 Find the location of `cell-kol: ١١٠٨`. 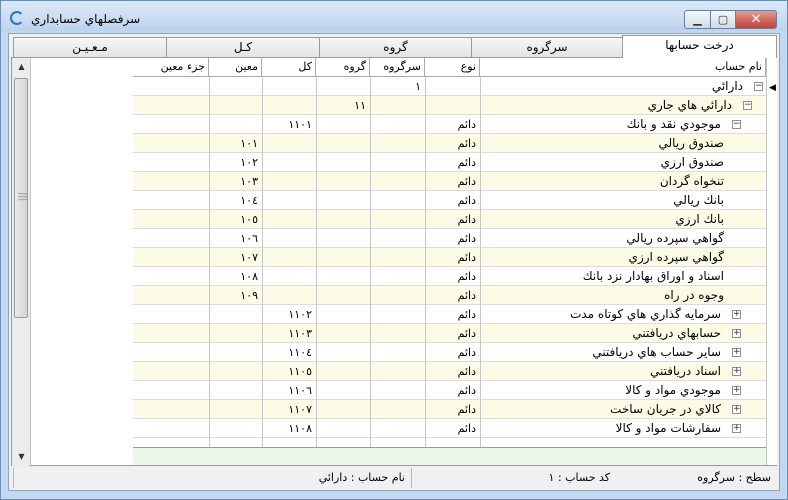

cell-kol: ١١٠٨ is located at coordinates (289, 428).